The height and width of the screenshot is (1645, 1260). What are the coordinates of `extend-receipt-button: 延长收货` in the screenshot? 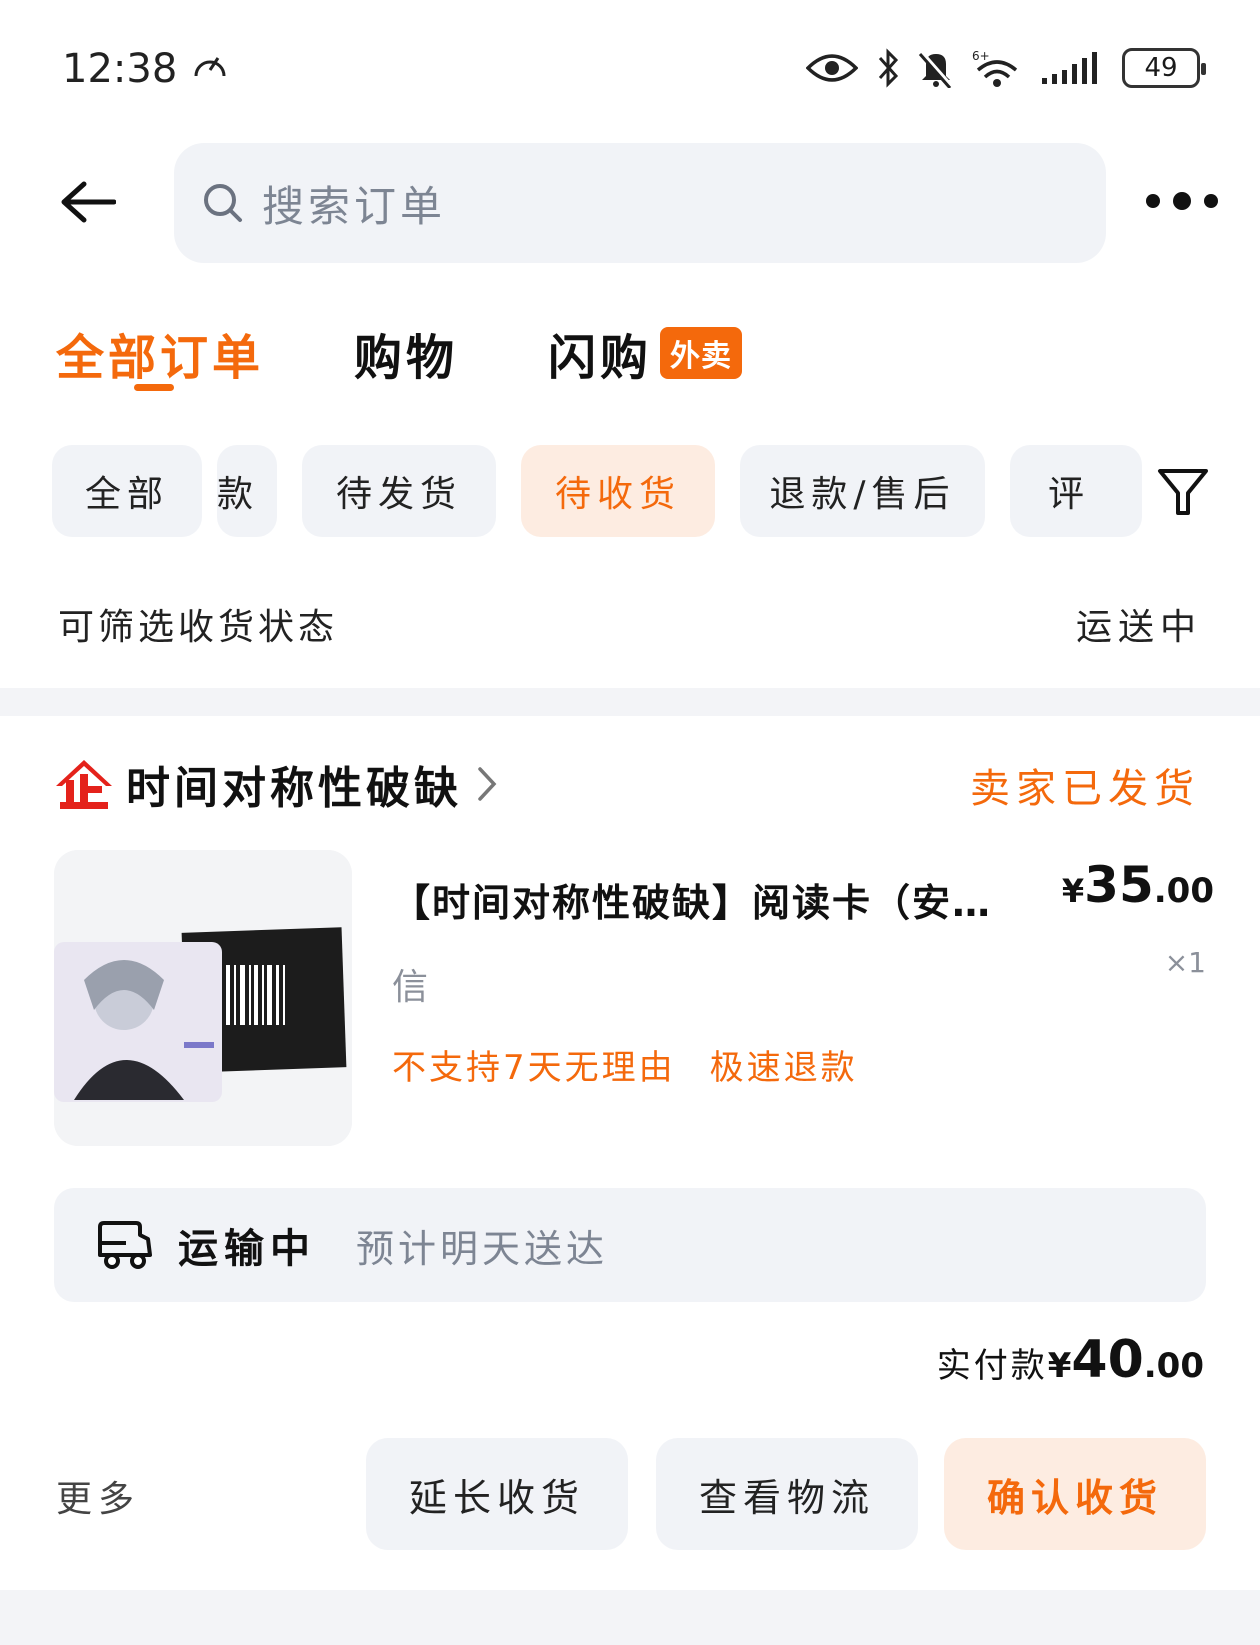 It's located at (497, 1494).